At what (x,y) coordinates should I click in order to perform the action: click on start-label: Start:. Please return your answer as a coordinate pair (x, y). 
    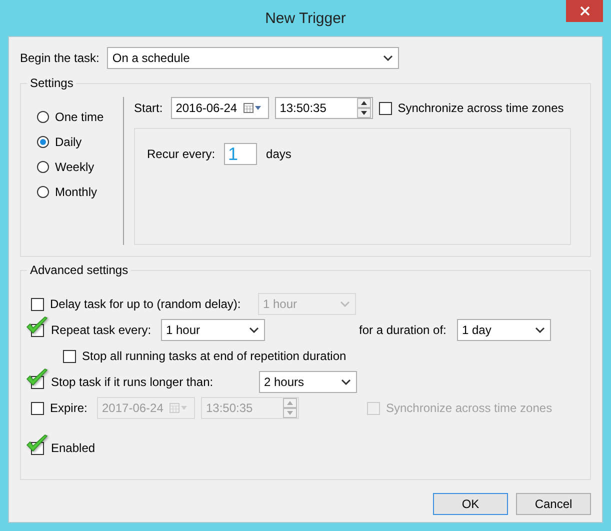
    Looking at the image, I should click on (148, 108).